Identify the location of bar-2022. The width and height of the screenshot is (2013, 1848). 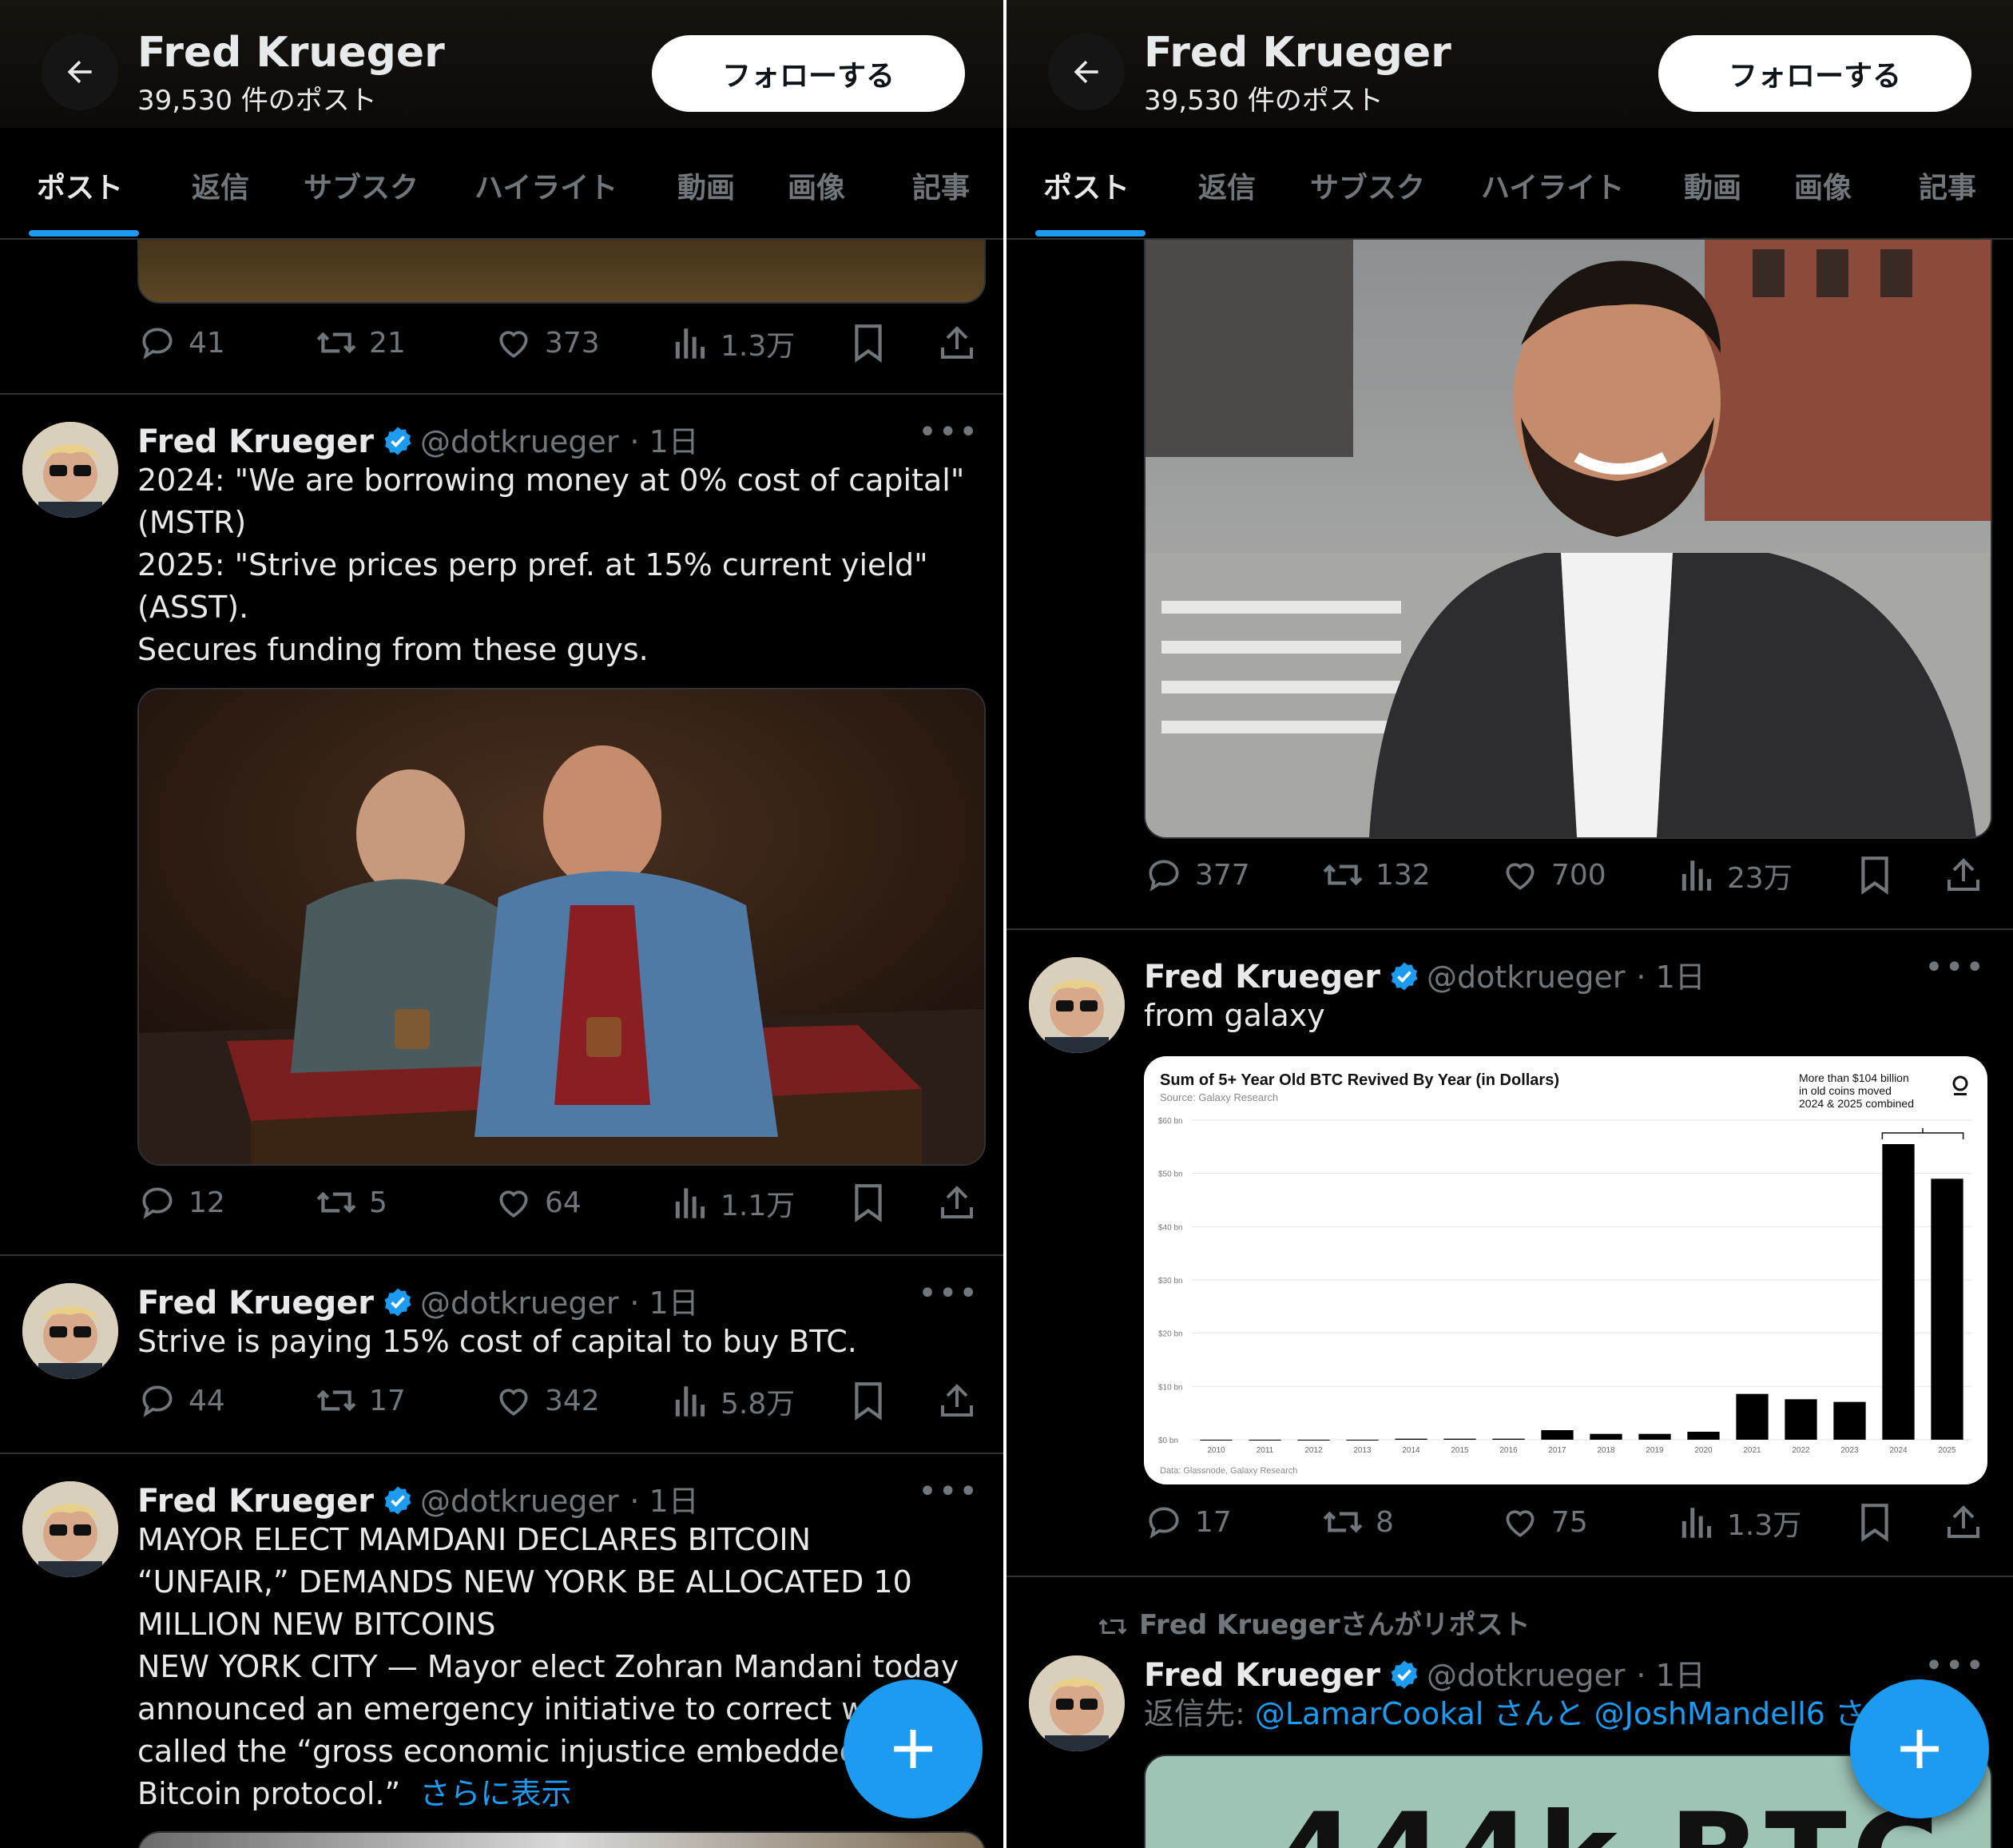
(1801, 1420).